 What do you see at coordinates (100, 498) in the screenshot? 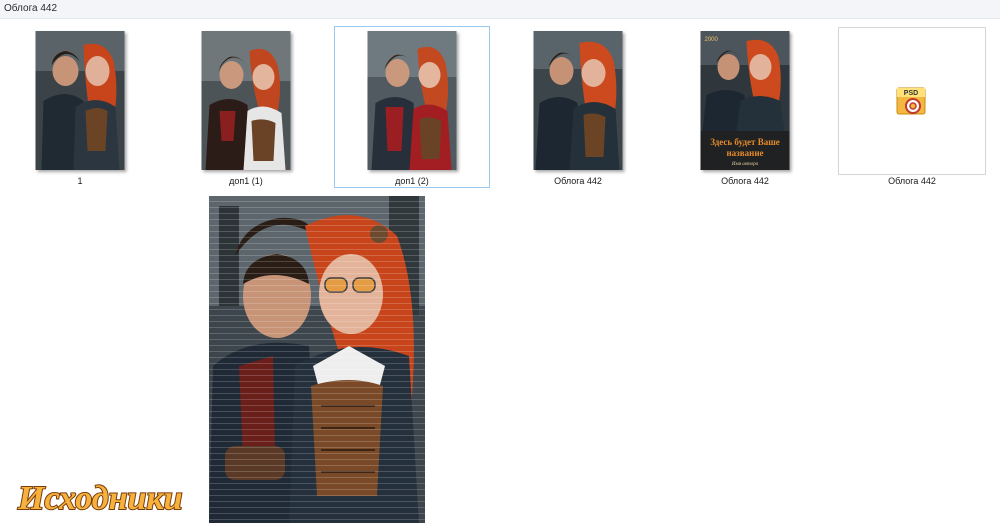
I see `watermark-text: Исходники` at bounding box center [100, 498].